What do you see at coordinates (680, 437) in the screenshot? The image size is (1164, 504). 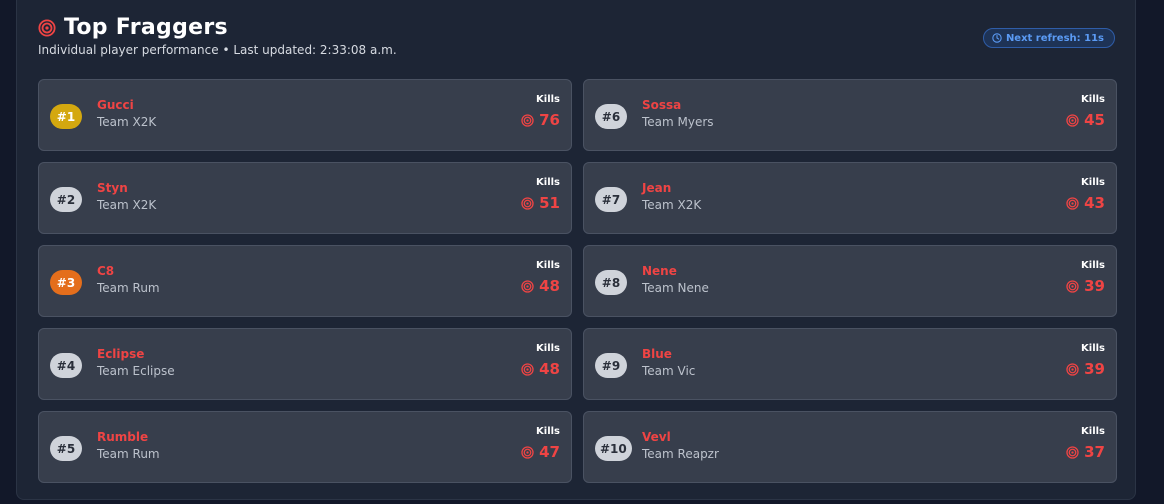 I see `player-name: Vevl` at bounding box center [680, 437].